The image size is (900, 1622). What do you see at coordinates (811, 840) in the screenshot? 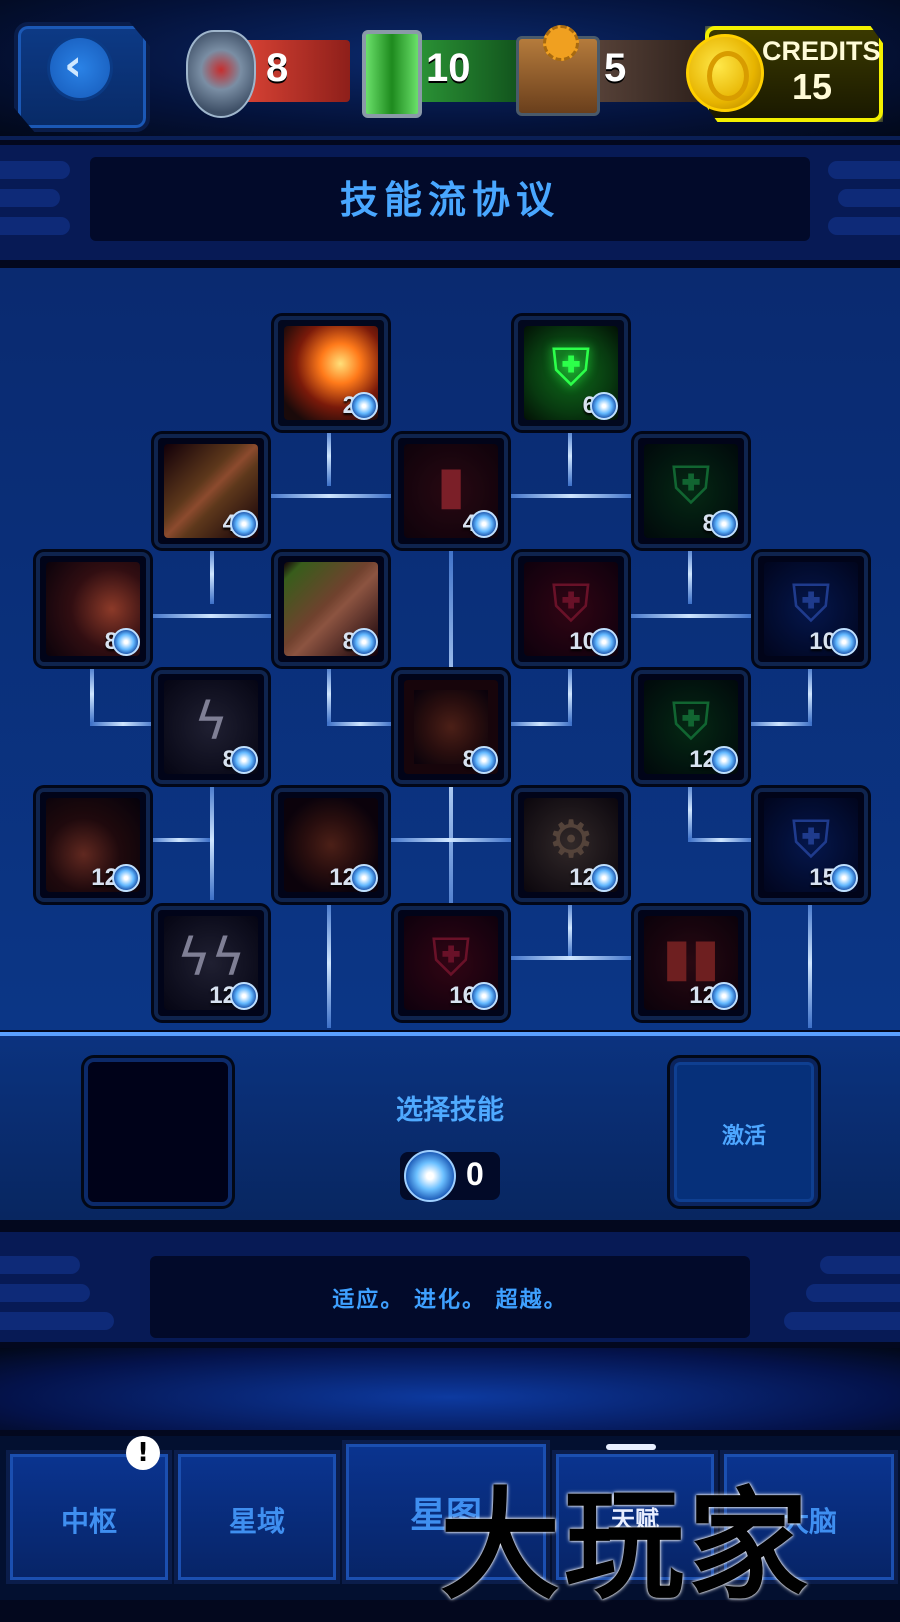
I see `blue-shield-double-plus-icon: ⛨` at bounding box center [811, 840].